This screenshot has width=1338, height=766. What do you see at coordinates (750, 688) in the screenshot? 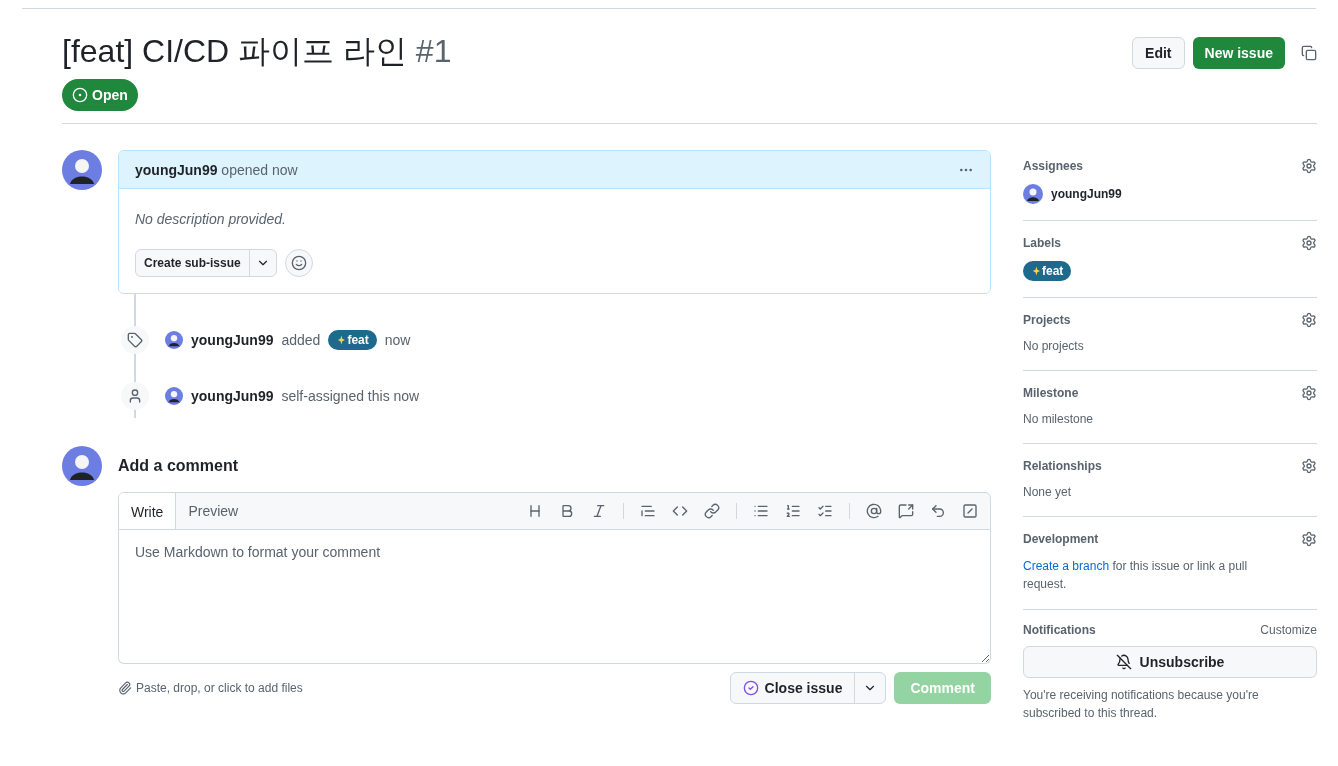
I see `check-circle-icon` at bounding box center [750, 688].